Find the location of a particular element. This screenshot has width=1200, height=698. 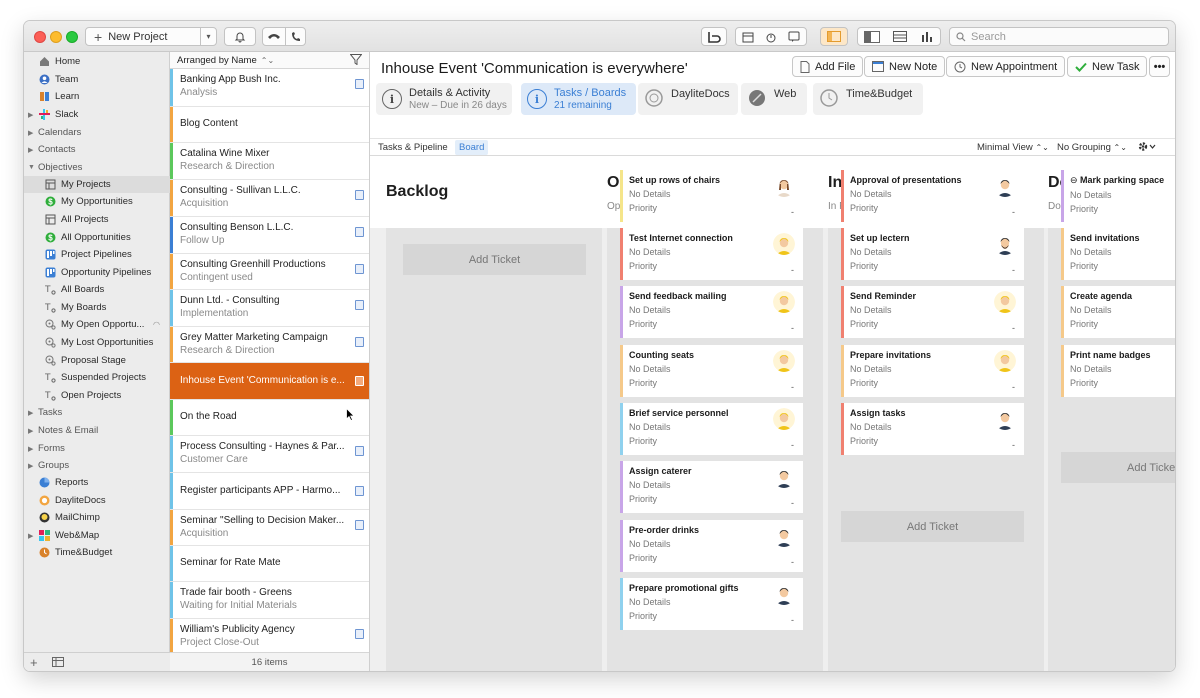

sidebar-toggle-button is located at coordinates (834, 36).